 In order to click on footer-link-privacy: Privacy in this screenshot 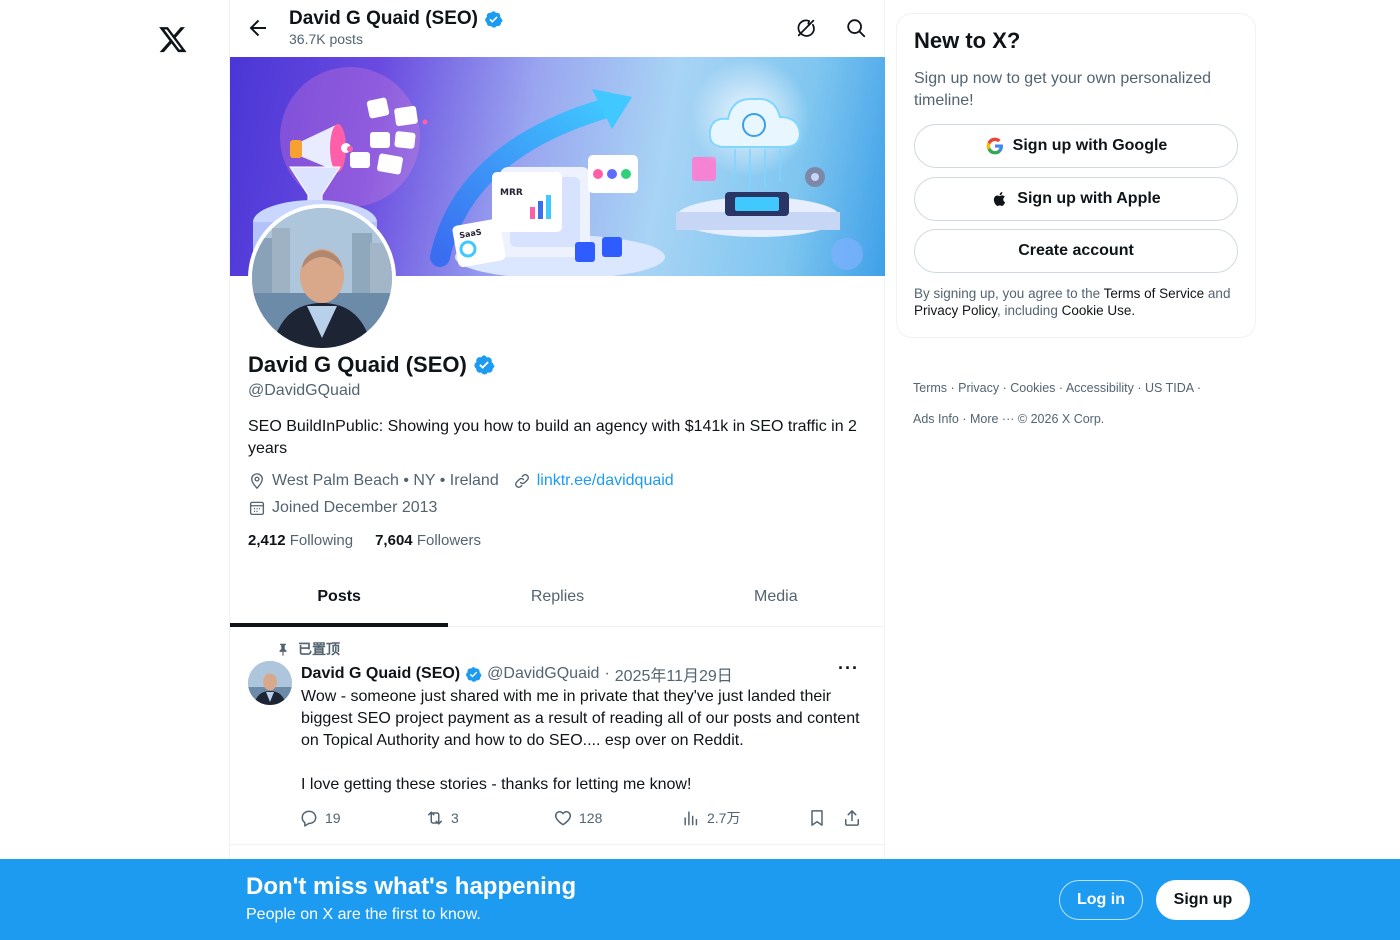, I will do `click(978, 388)`.